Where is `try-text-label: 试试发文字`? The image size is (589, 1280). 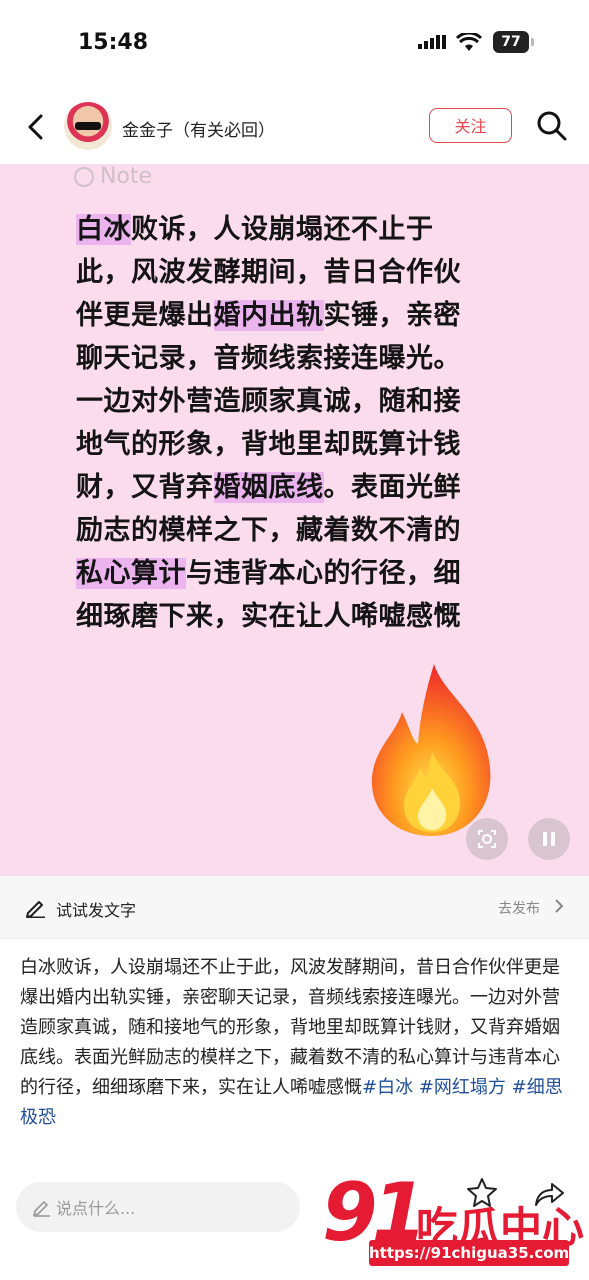 try-text-label: 试试发文字 is located at coordinates (96, 910).